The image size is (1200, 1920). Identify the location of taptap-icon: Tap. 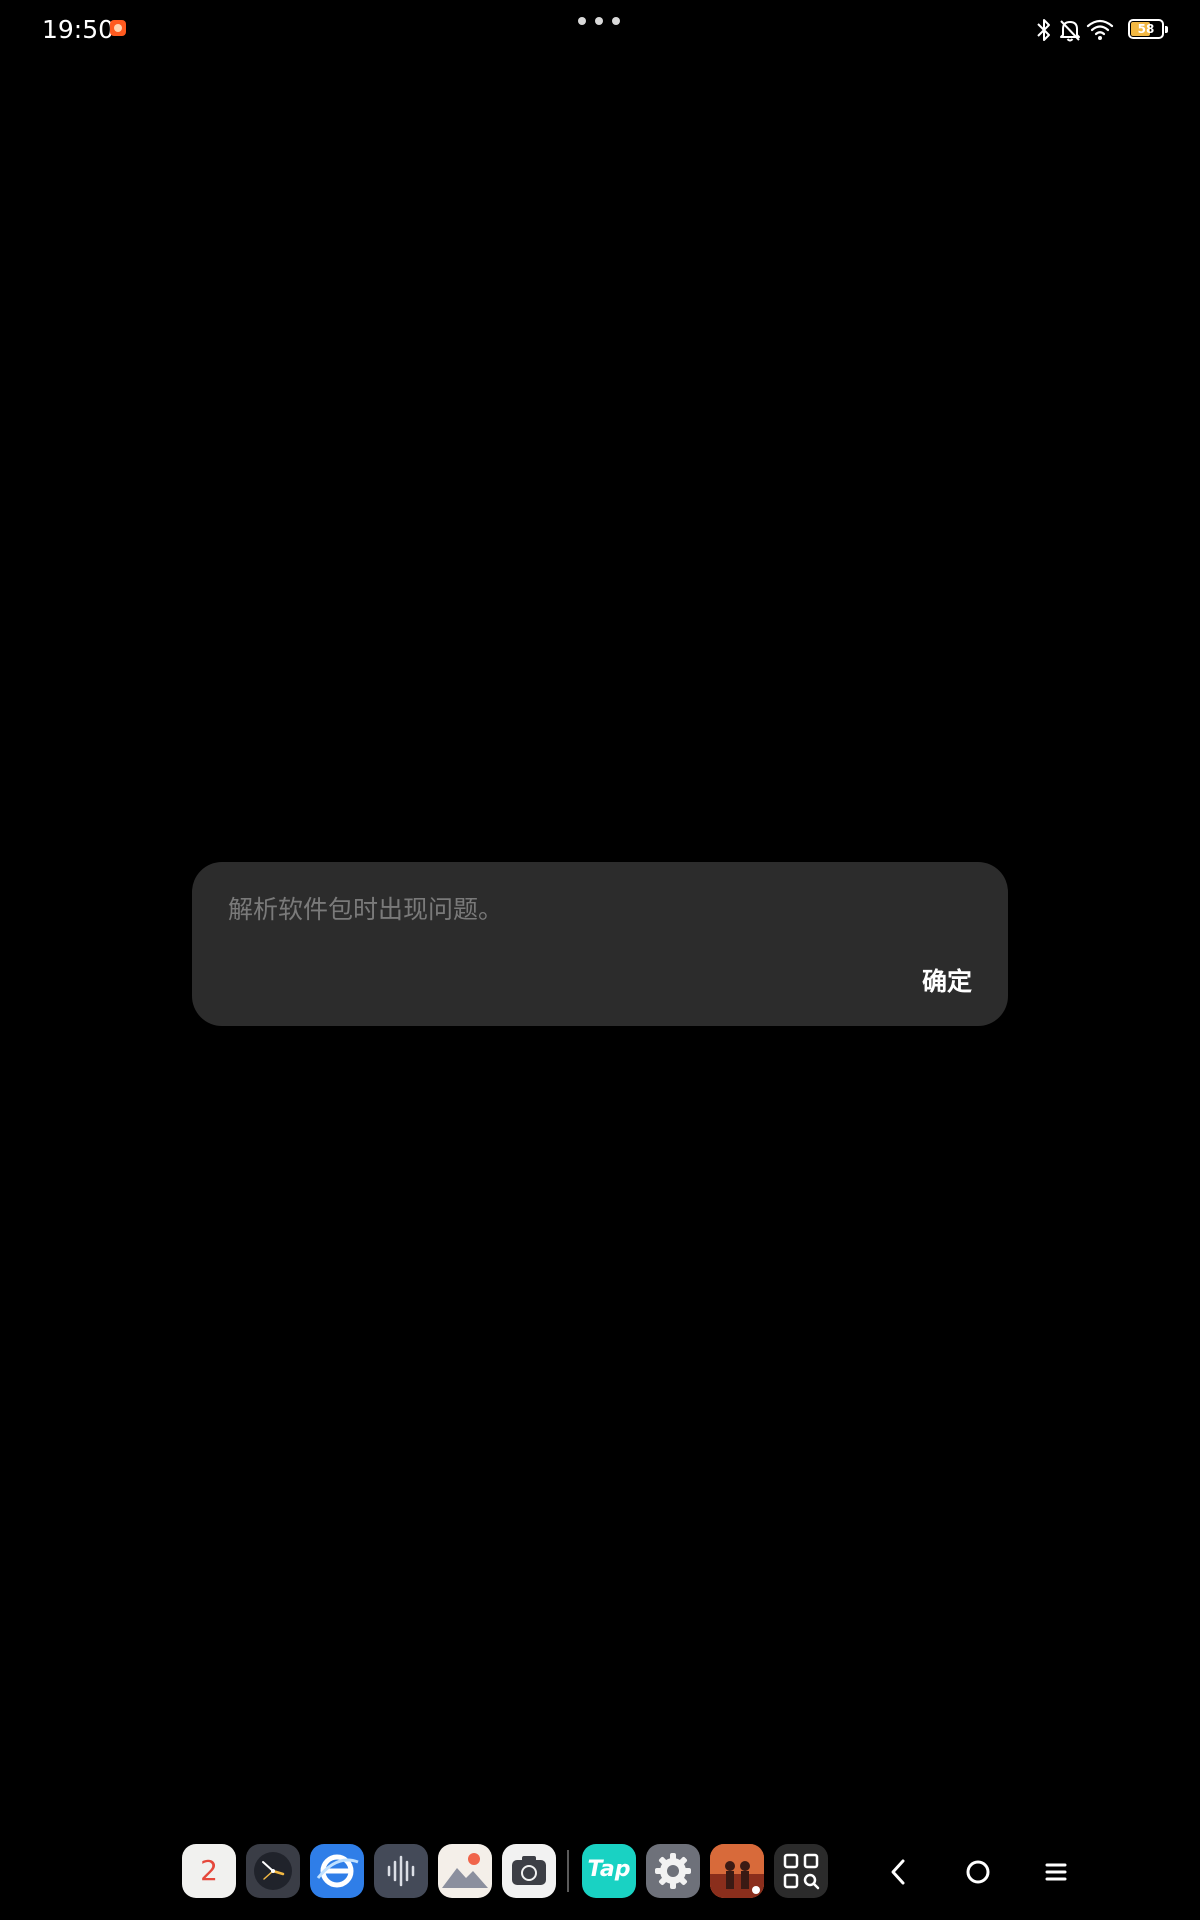
(609, 1871).